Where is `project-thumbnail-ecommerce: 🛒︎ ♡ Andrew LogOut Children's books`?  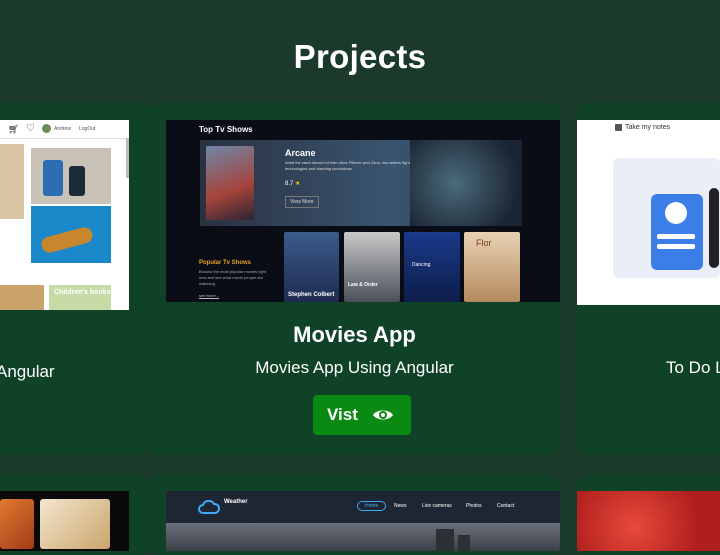
project-thumbnail-ecommerce: 🛒︎ ♡ Andrew LogOut Children's books is located at coordinates (64, 215).